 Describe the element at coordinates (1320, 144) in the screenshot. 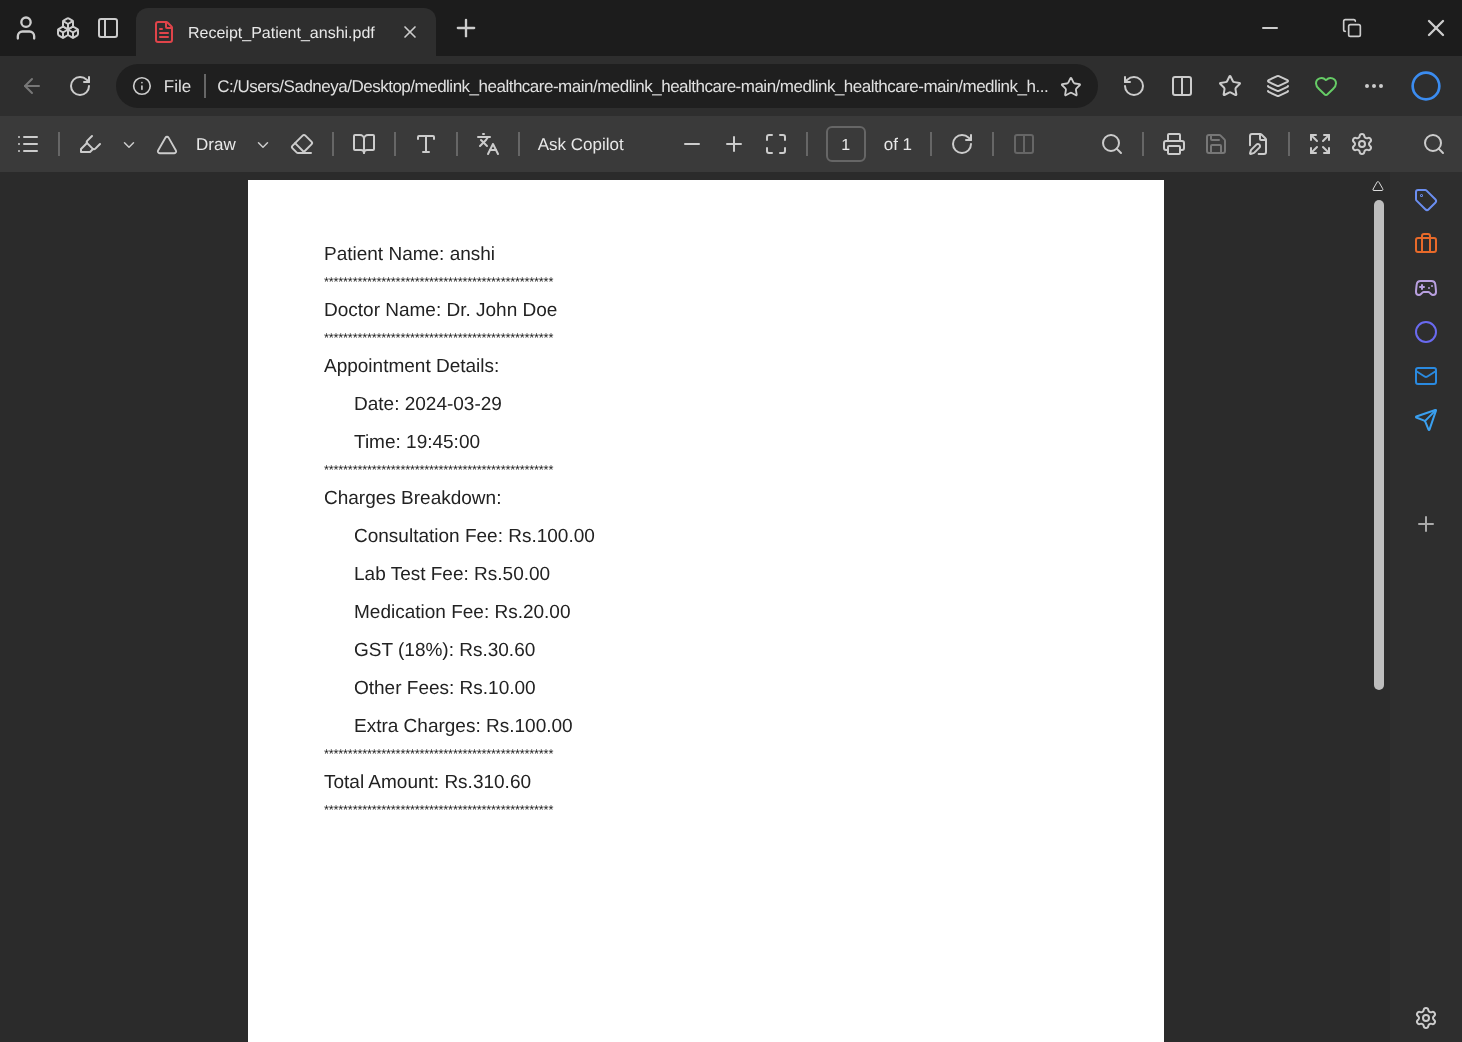

I see `fullscreen-icon` at that location.